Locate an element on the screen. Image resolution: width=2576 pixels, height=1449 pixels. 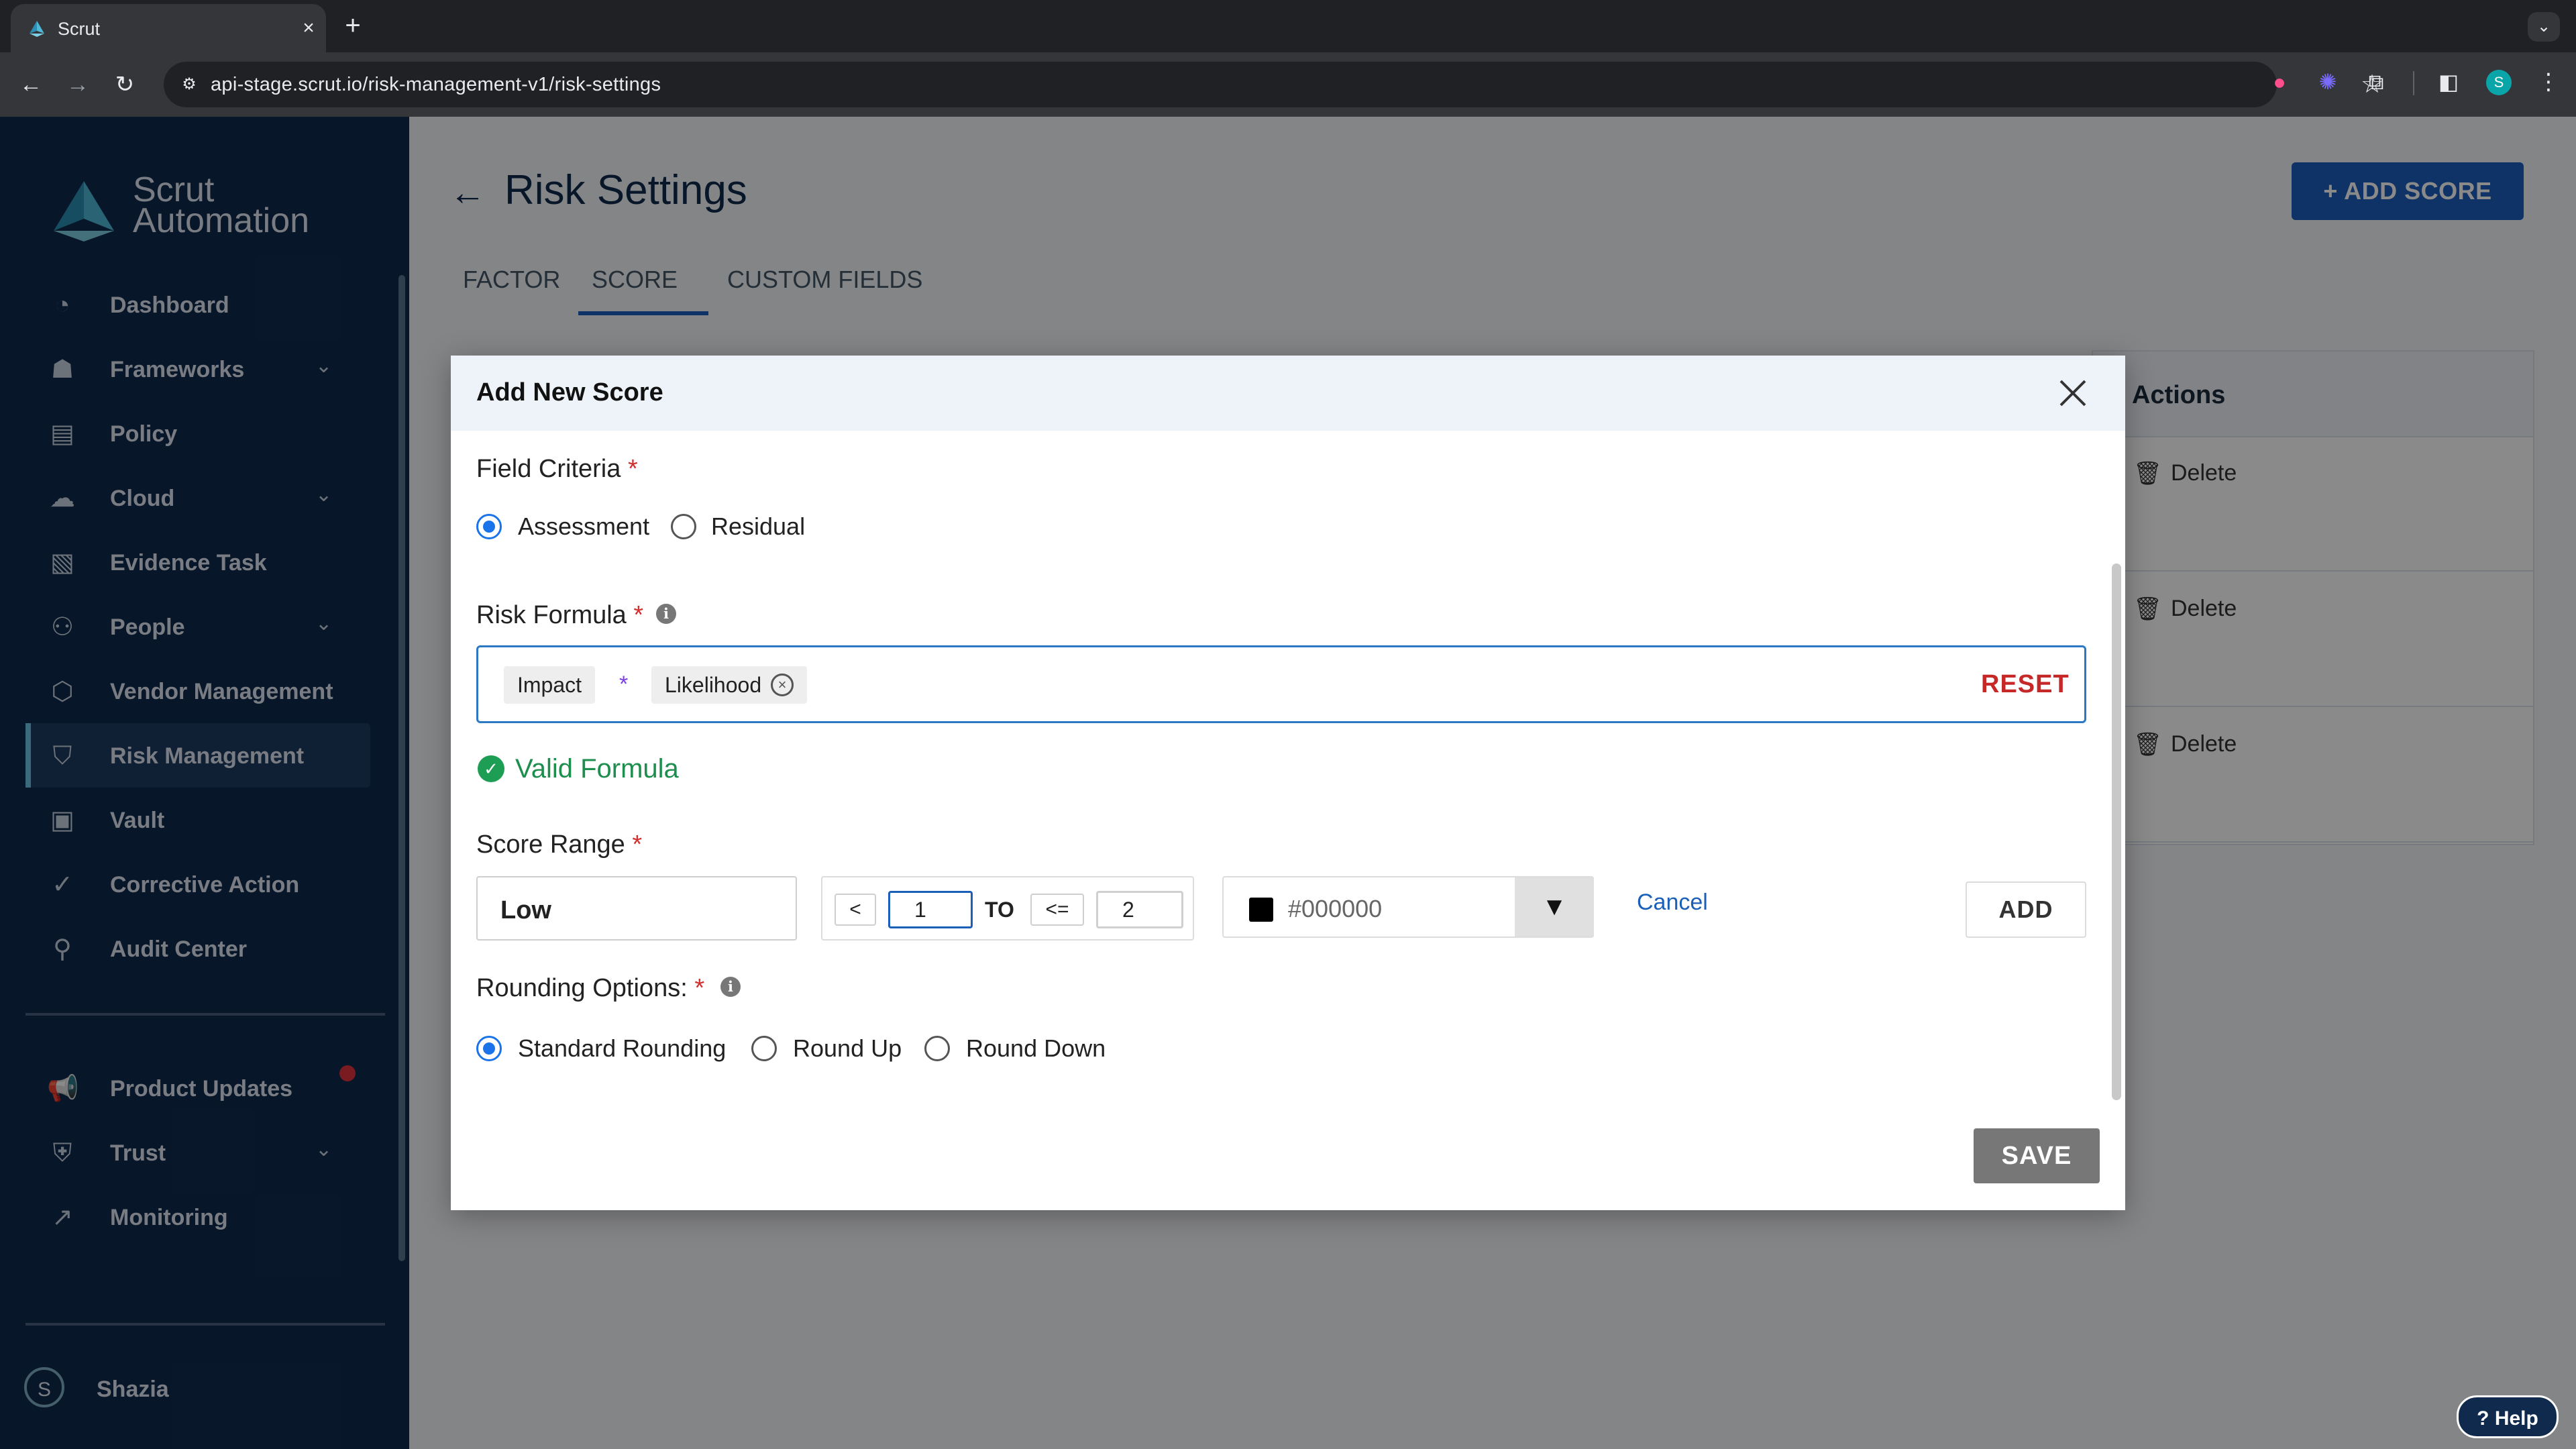
color-swatch is located at coordinates (1261, 910).